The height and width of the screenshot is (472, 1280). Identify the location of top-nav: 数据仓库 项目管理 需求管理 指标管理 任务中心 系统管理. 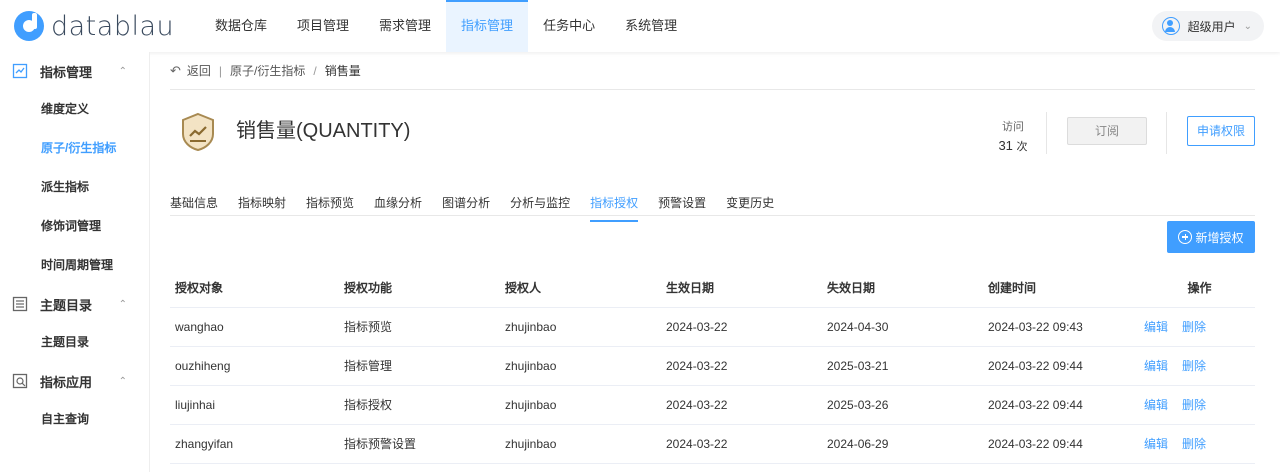
(446, 26).